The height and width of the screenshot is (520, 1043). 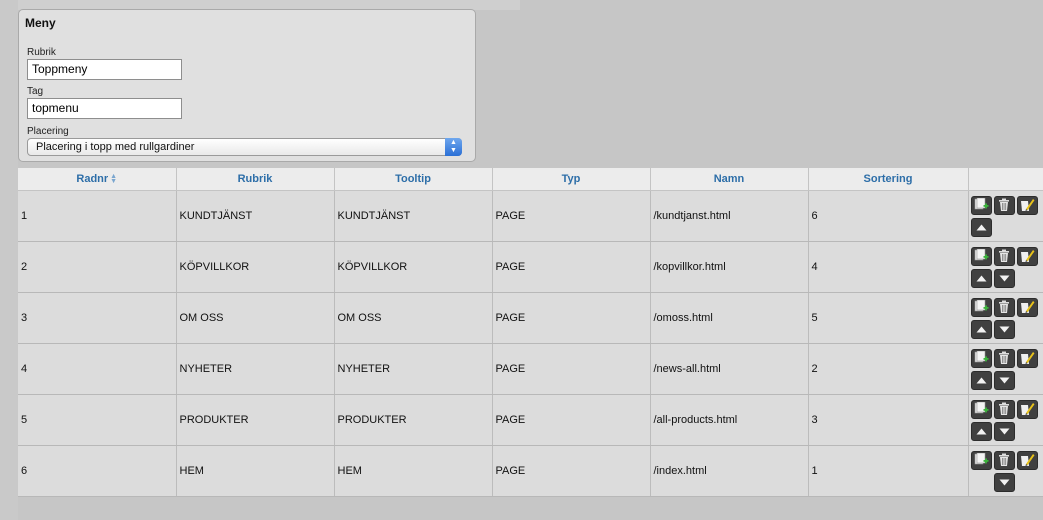 What do you see at coordinates (9, 260) in the screenshot?
I see `left-strip` at bounding box center [9, 260].